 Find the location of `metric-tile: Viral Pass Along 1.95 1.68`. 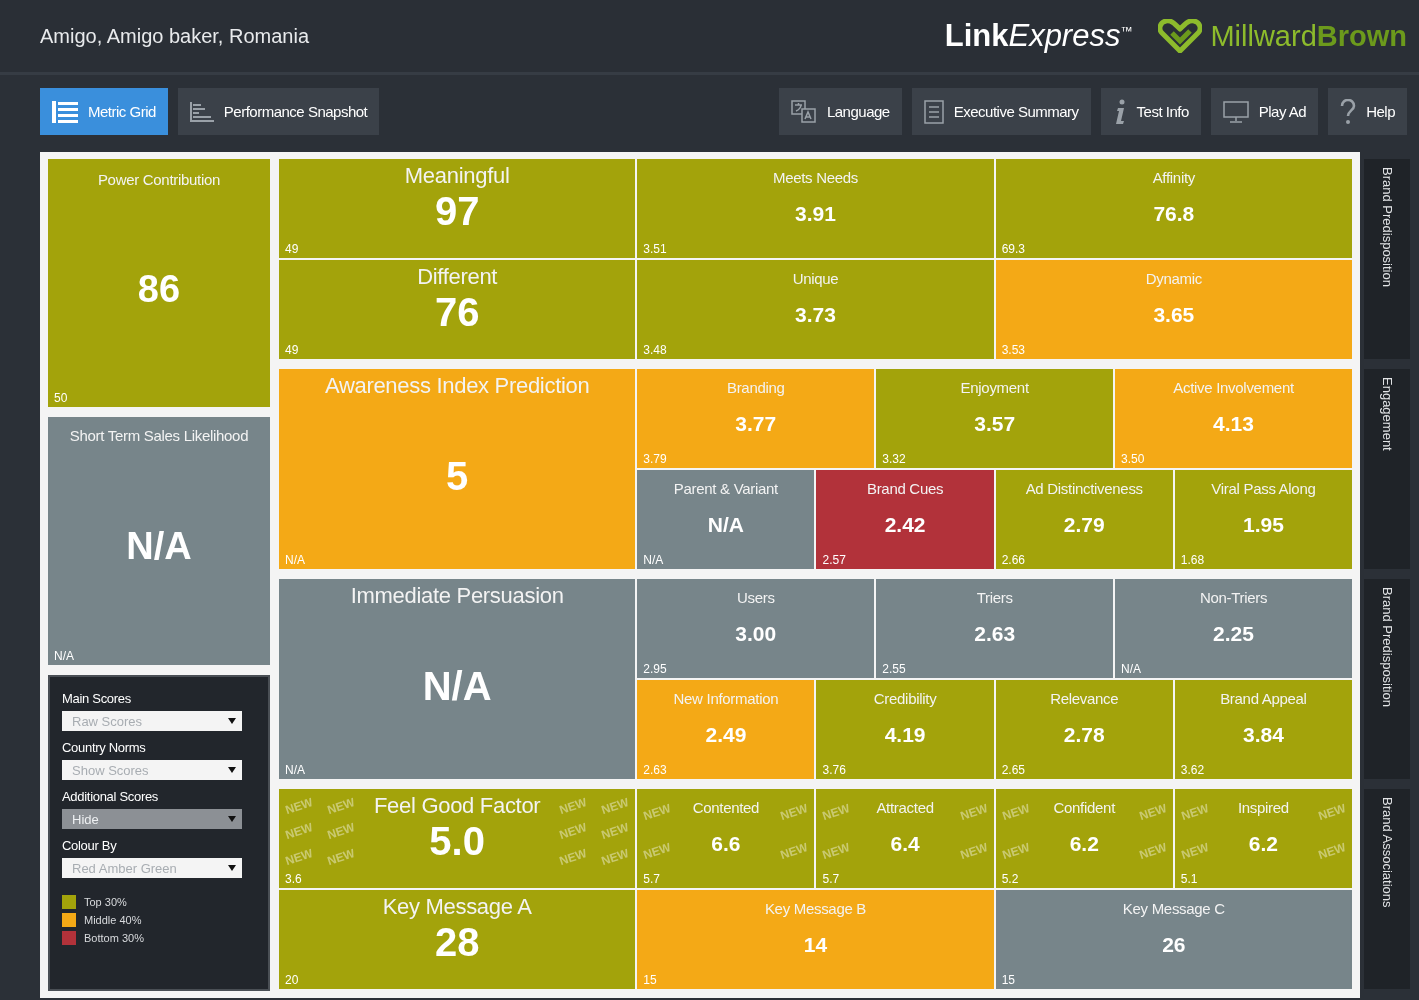

metric-tile: Viral Pass Along 1.95 1.68 is located at coordinates (1263, 519).